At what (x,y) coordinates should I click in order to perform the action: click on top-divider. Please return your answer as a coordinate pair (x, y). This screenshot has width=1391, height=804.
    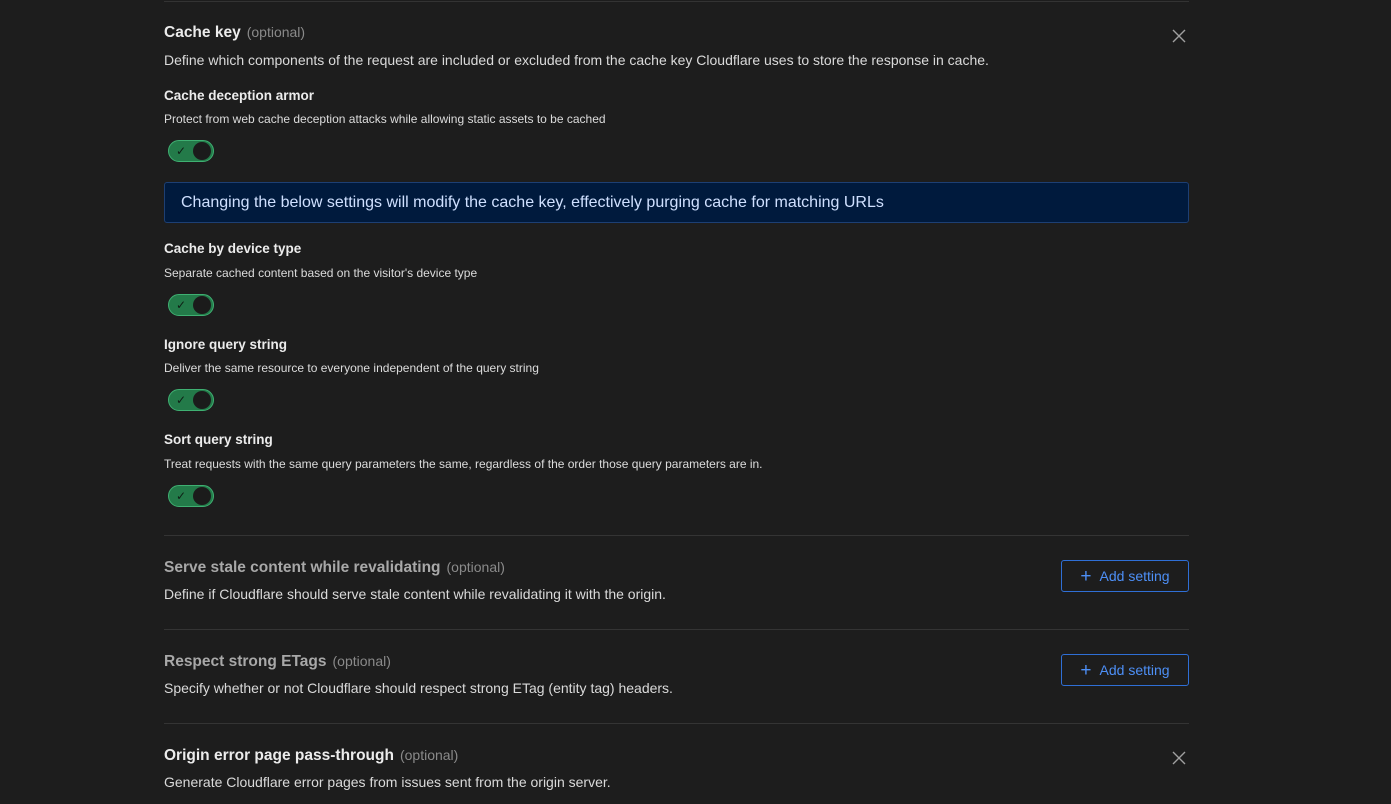
    Looking at the image, I should click on (676, 1).